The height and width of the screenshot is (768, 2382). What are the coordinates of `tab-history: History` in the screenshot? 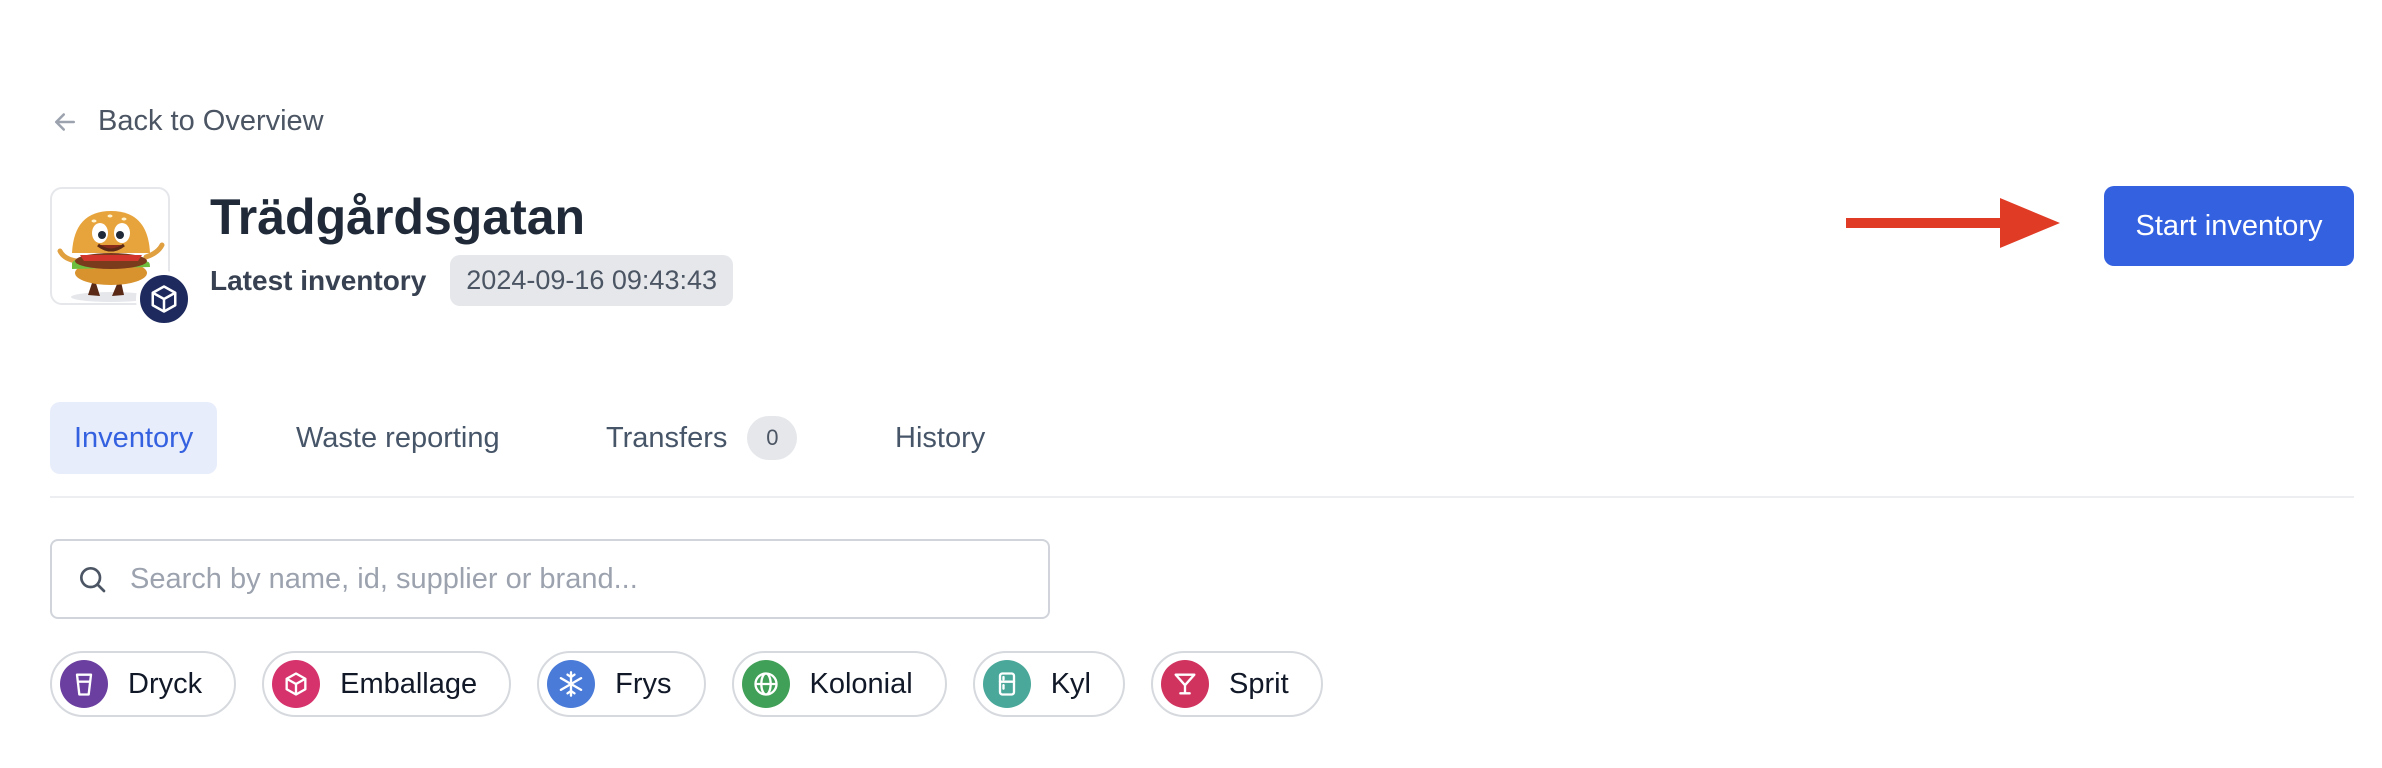 It's located at (940, 438).